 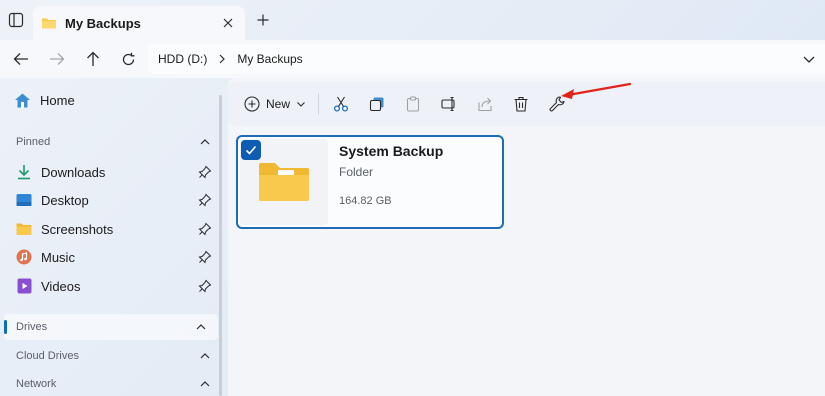 I want to click on sidebar-item-screenshots: Screenshots, so click(x=111, y=229).